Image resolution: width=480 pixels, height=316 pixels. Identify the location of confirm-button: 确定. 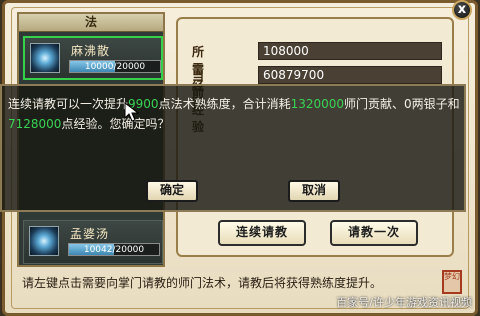
(172, 191).